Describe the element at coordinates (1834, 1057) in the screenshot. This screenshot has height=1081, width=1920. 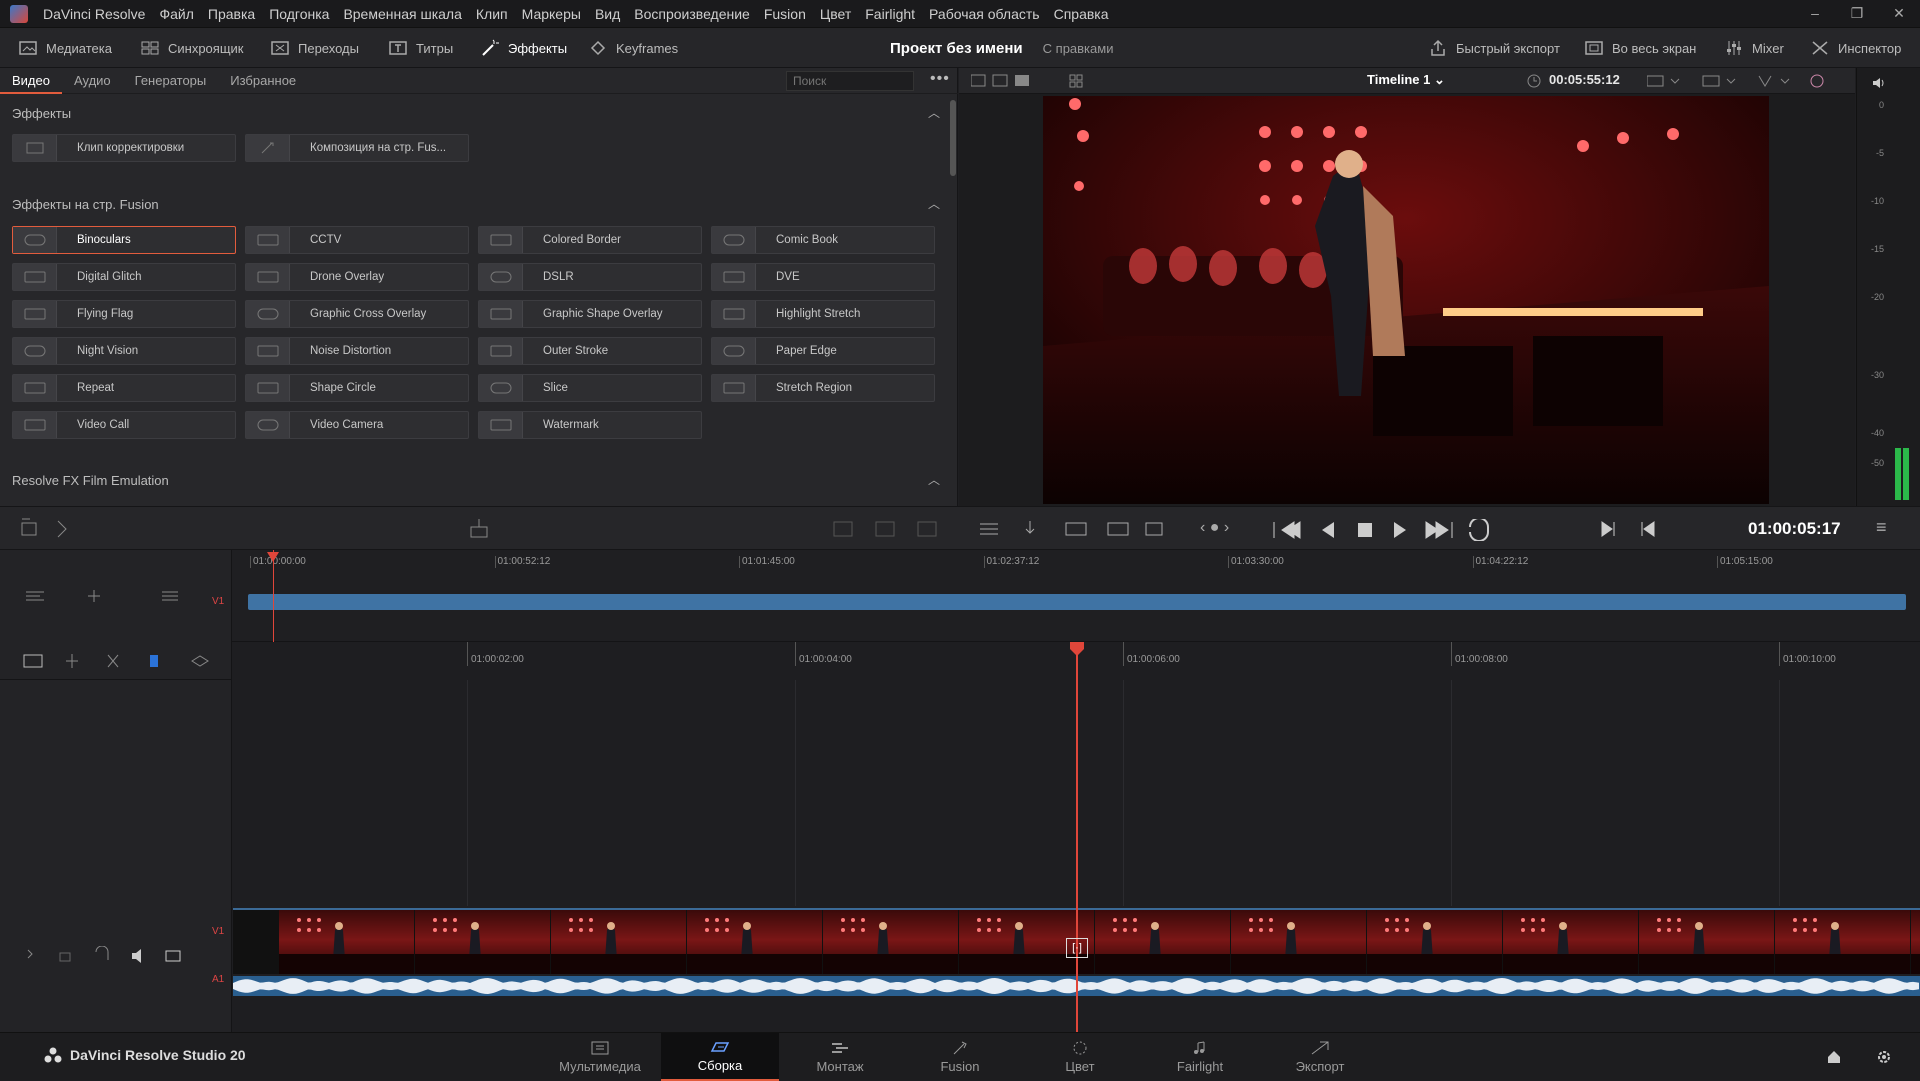
I see `home-icon` at that location.